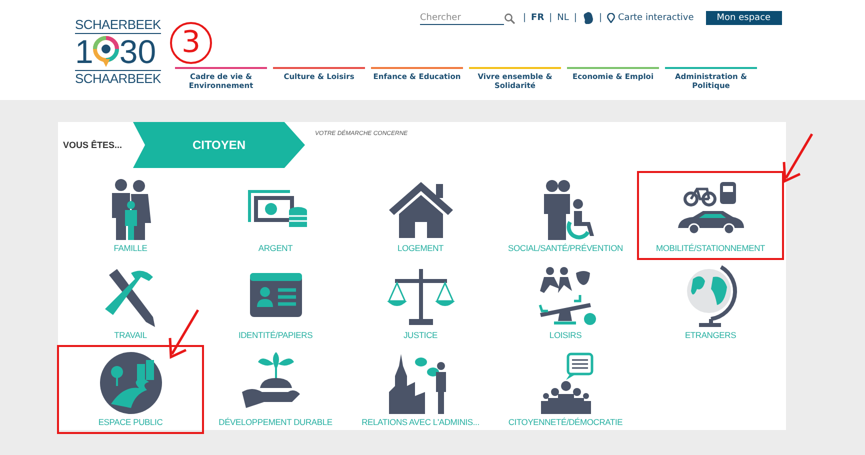 The height and width of the screenshot is (455, 865). I want to click on category-link: JUSTICE, so click(420, 302).